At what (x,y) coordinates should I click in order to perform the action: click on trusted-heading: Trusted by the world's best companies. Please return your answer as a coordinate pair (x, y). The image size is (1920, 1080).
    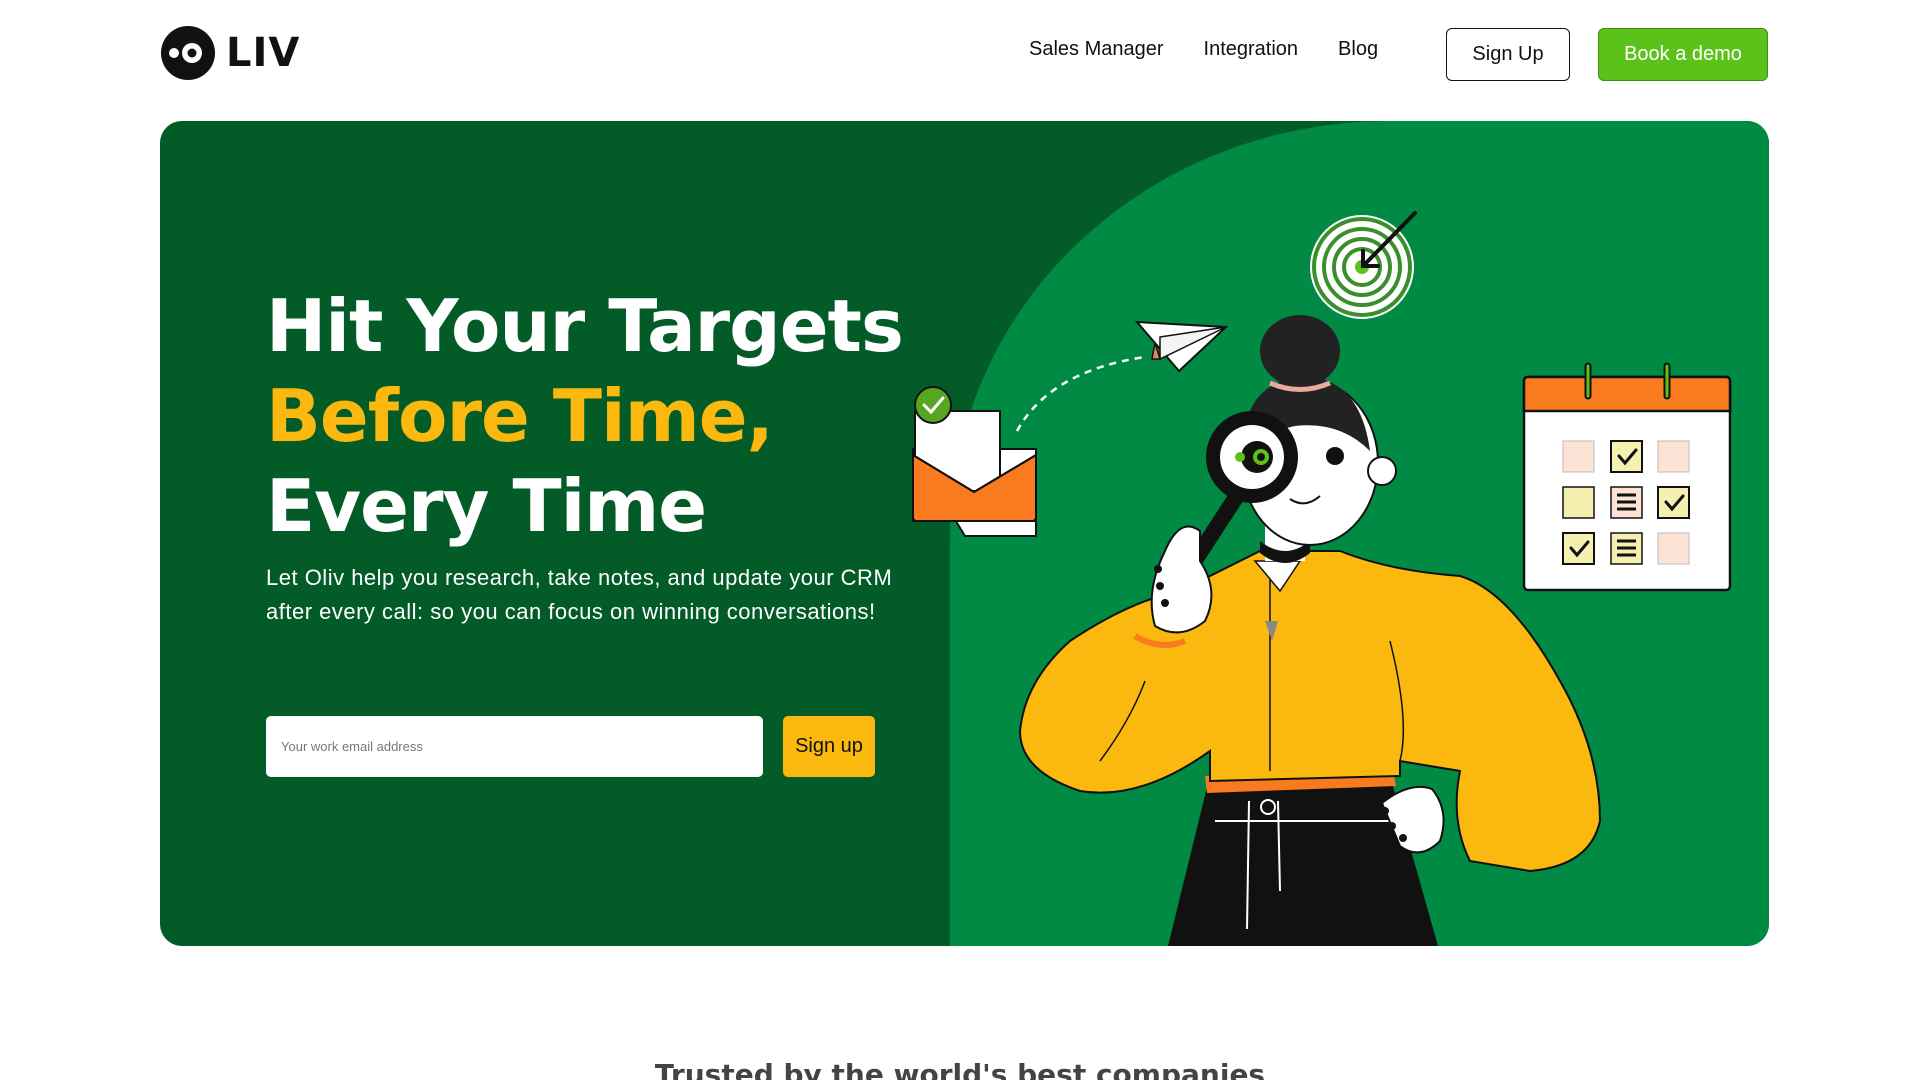
    Looking at the image, I should click on (960, 1069).